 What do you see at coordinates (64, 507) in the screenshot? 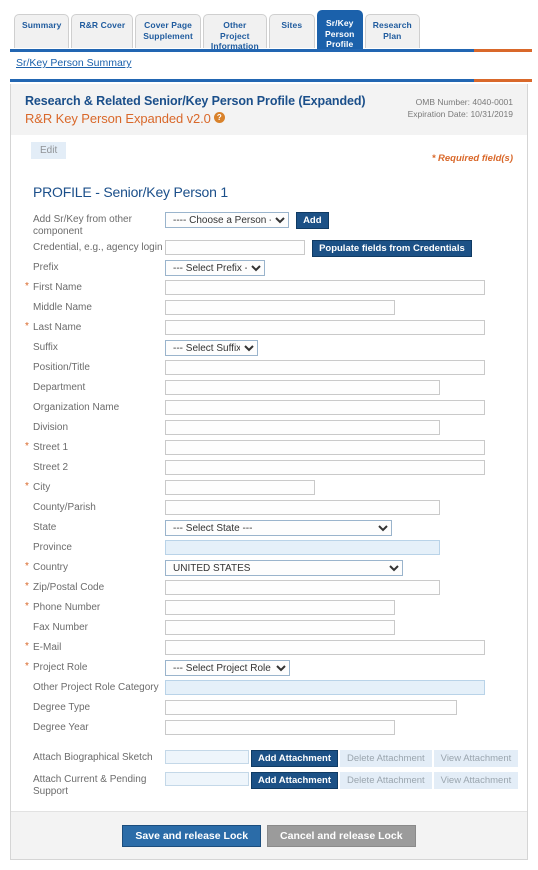
I see `label-county-parish: County/Parish` at bounding box center [64, 507].